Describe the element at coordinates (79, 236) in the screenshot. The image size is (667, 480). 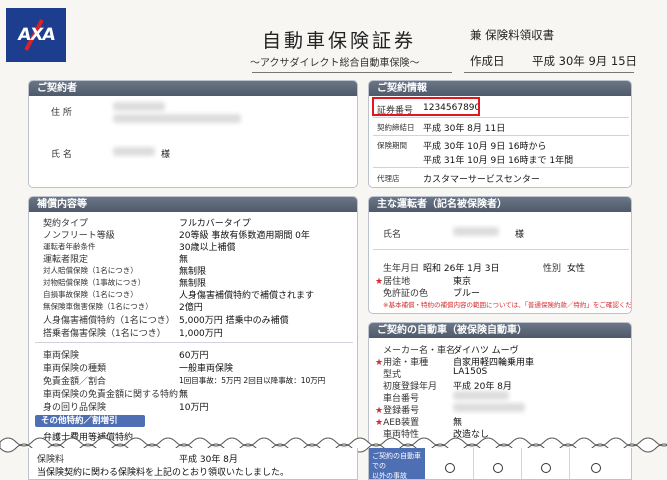
I see `coverage-row-label: ノンフリート等級` at that location.